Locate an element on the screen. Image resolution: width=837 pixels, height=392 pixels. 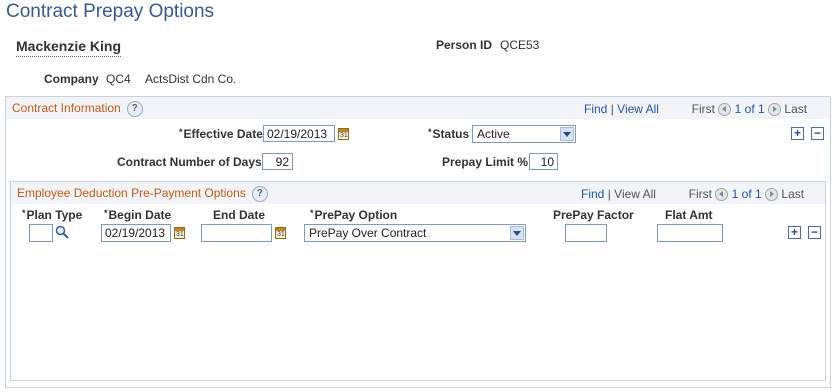
employee-name: Mackenzie King is located at coordinates (69, 47).